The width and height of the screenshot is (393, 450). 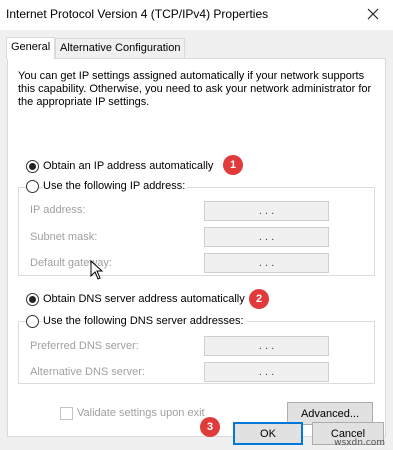 I want to click on use-following-dns-label: Use the following DNS server addresses:, so click(x=144, y=321).